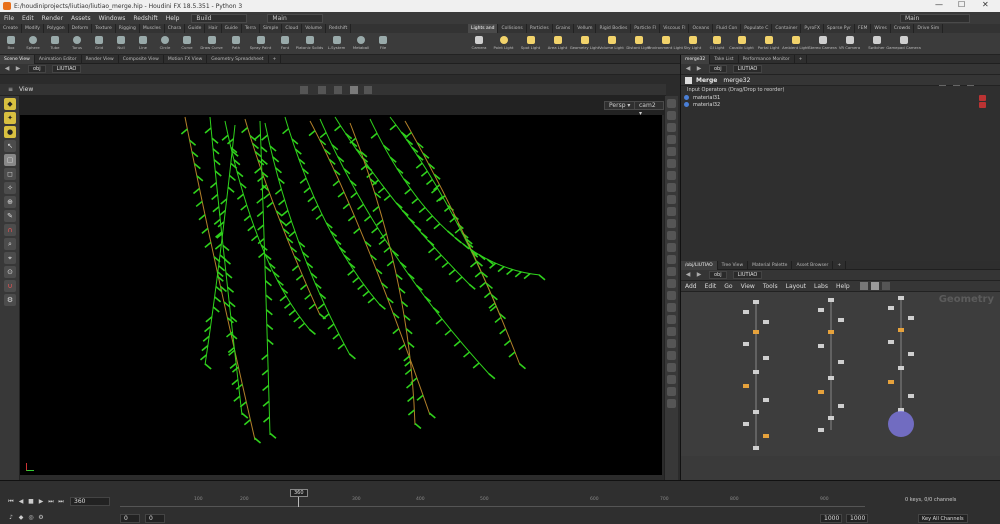  Describe the element at coordinates (41, 501) in the screenshot. I see `play-icon: ▶` at that location.